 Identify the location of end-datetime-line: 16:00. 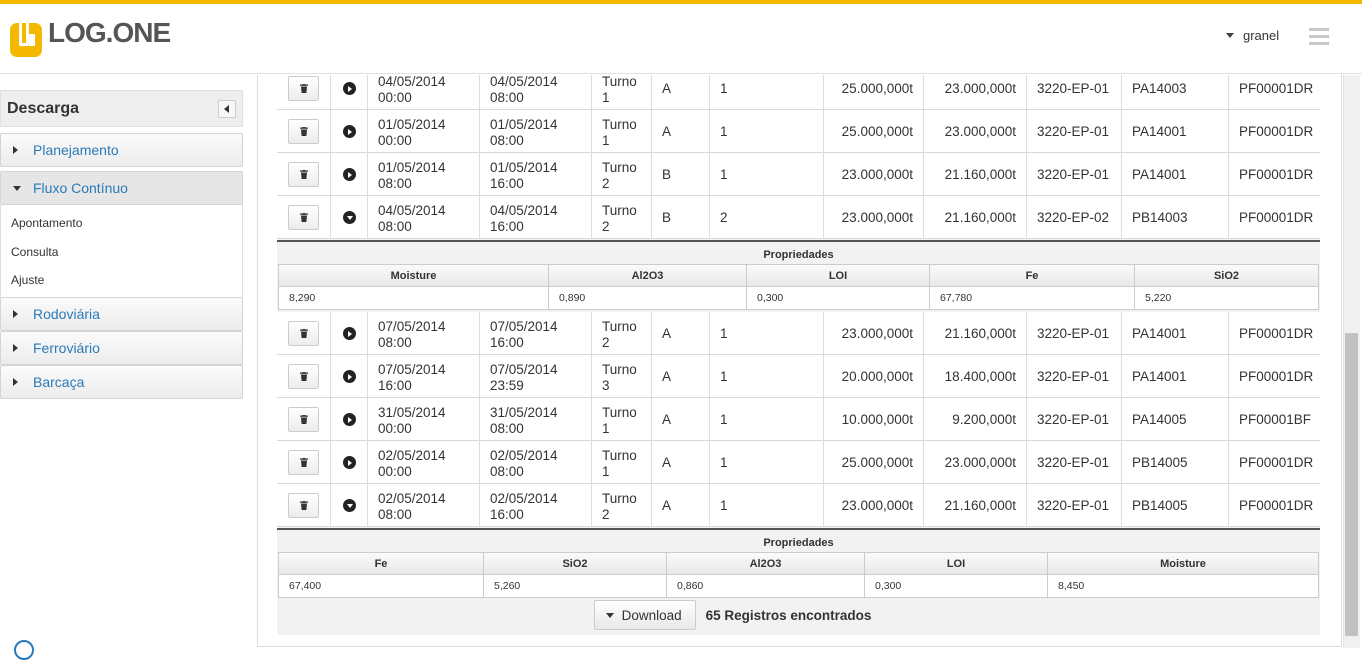
(507, 183).